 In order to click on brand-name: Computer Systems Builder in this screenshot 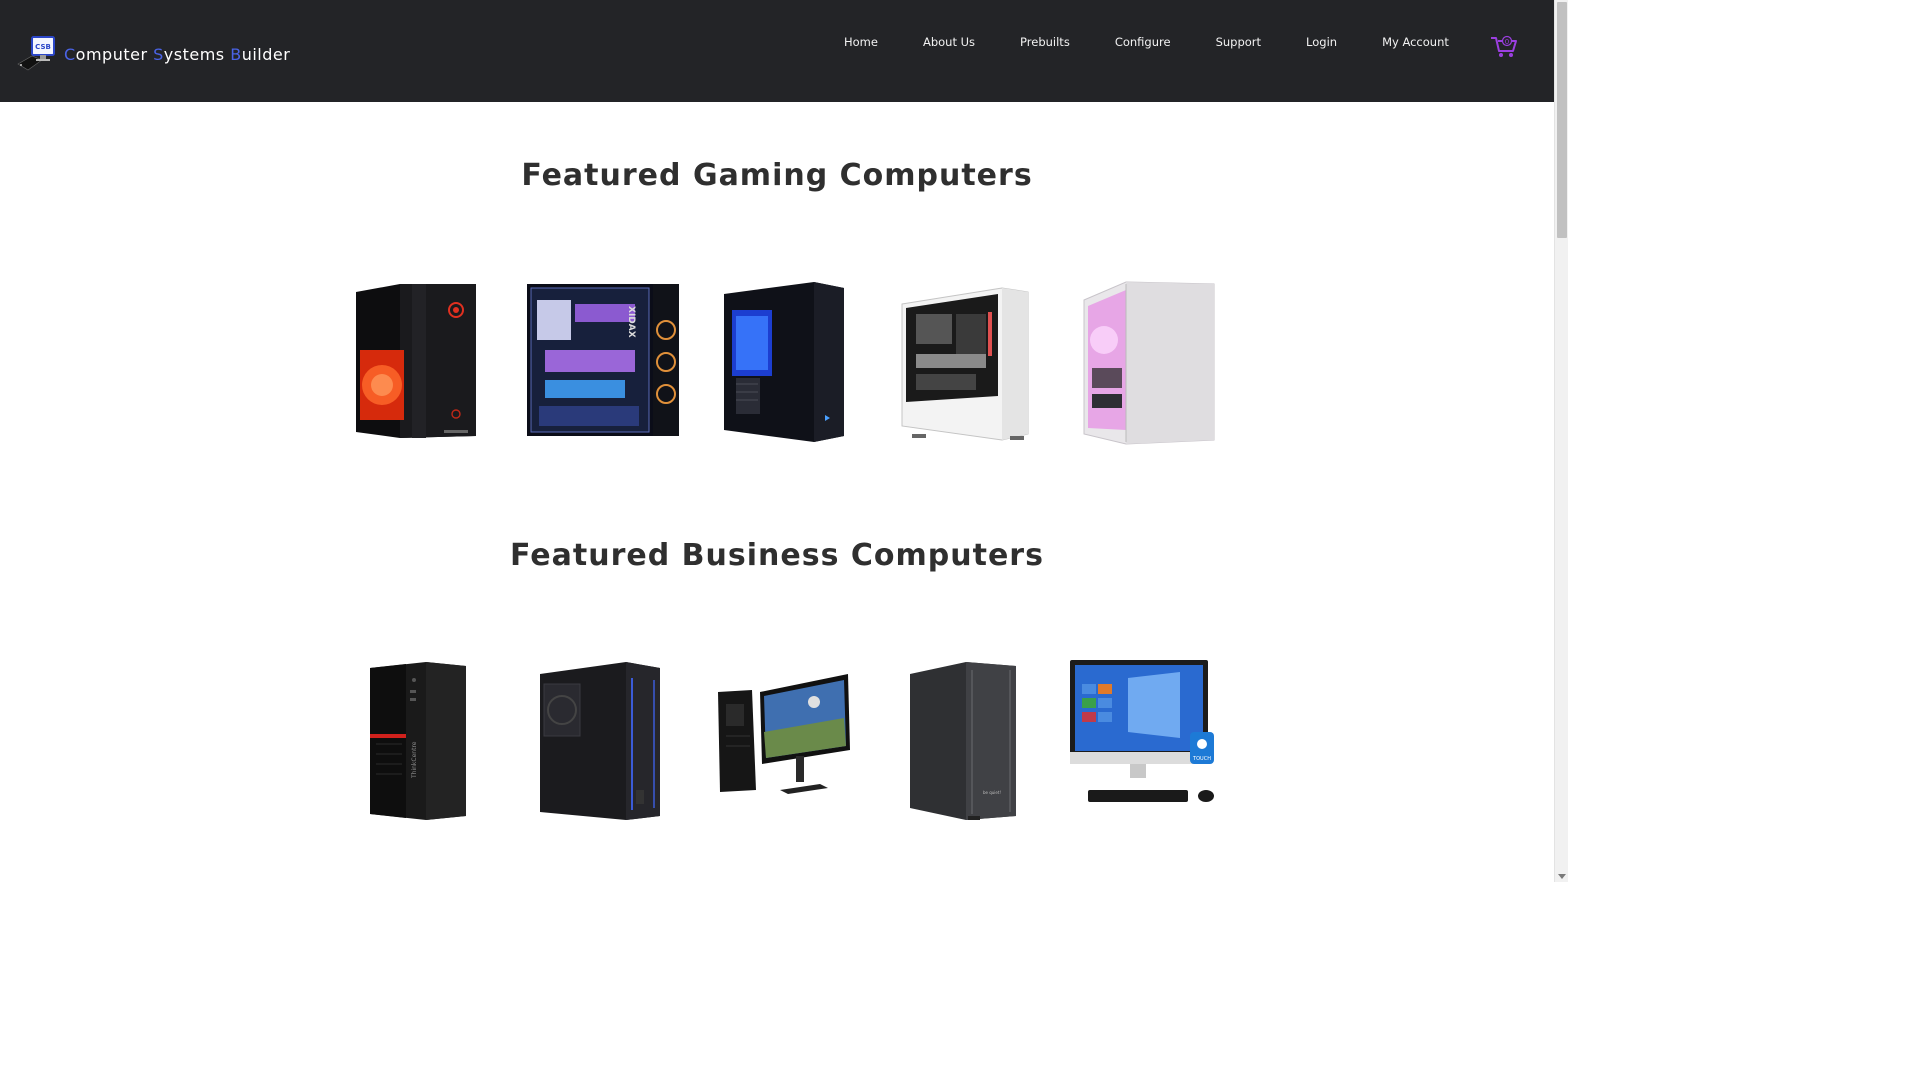, I will do `click(177, 54)`.